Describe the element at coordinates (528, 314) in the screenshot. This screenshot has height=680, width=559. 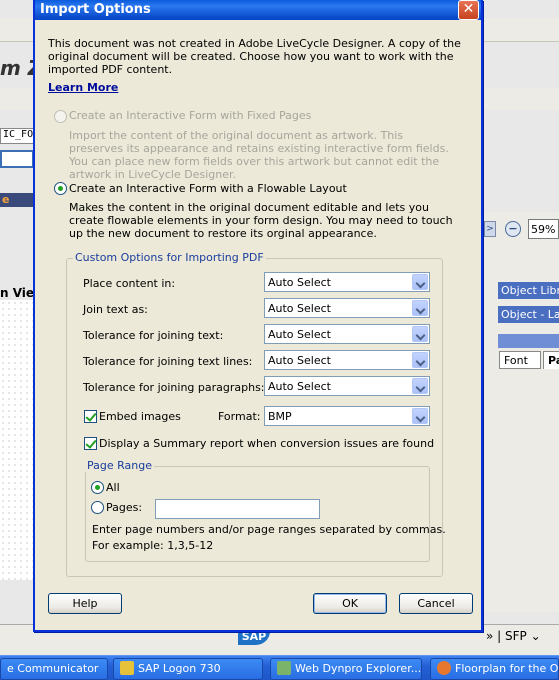
I see `object-layout-palette: Object - Layout` at that location.